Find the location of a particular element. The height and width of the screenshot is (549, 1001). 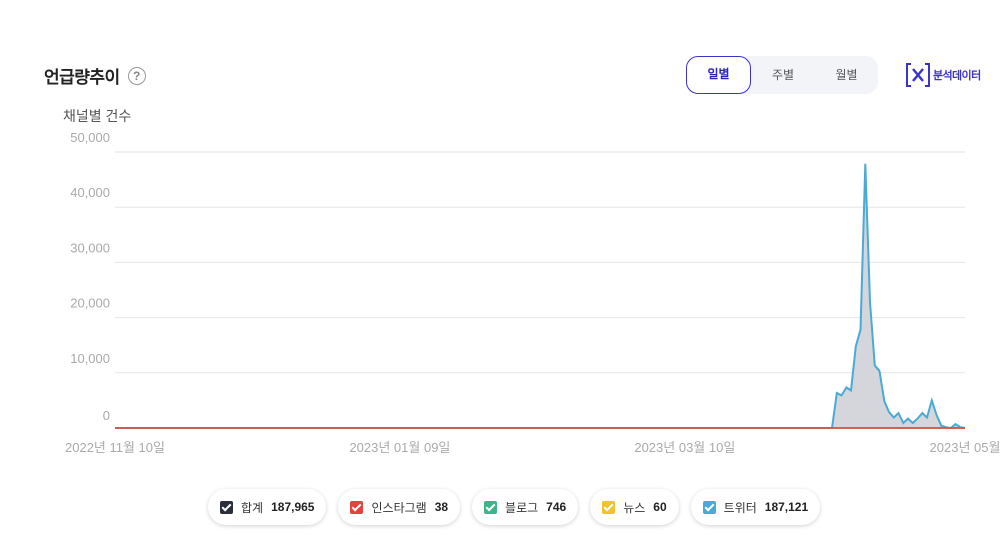

legend-label: 트위터 is located at coordinates (740, 507).